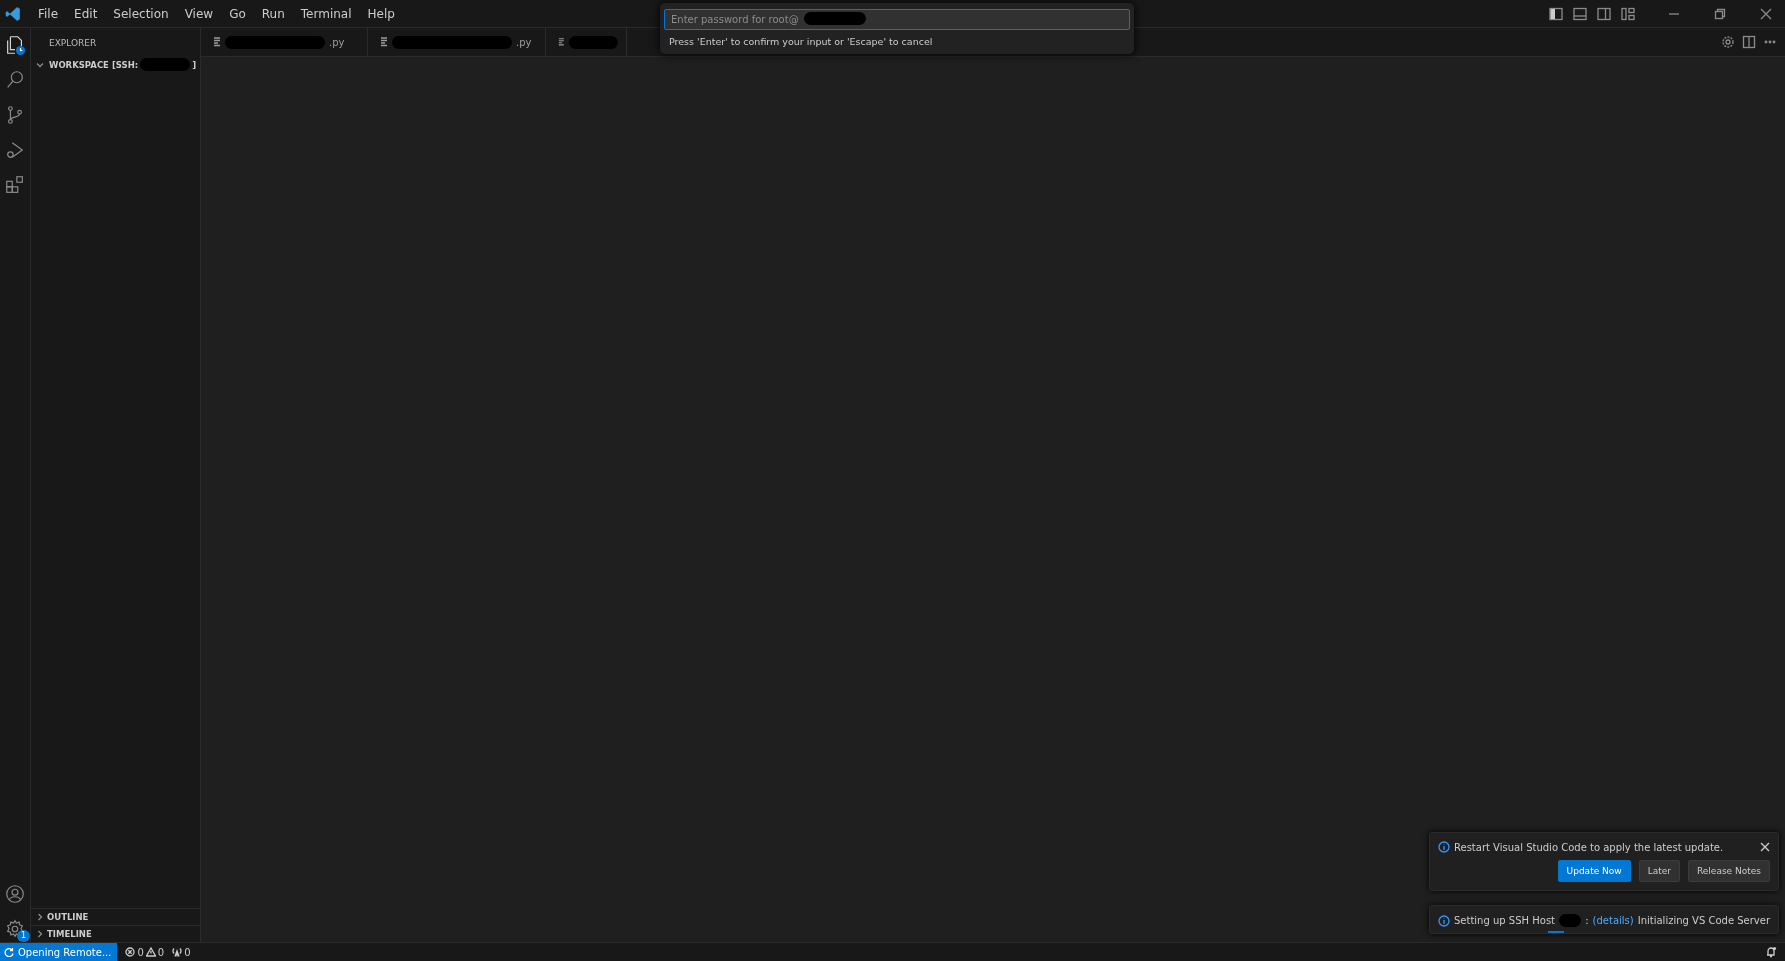 The width and height of the screenshot is (1785, 961). Describe the element at coordinates (86, 13) in the screenshot. I see `menu-item: Edit` at that location.